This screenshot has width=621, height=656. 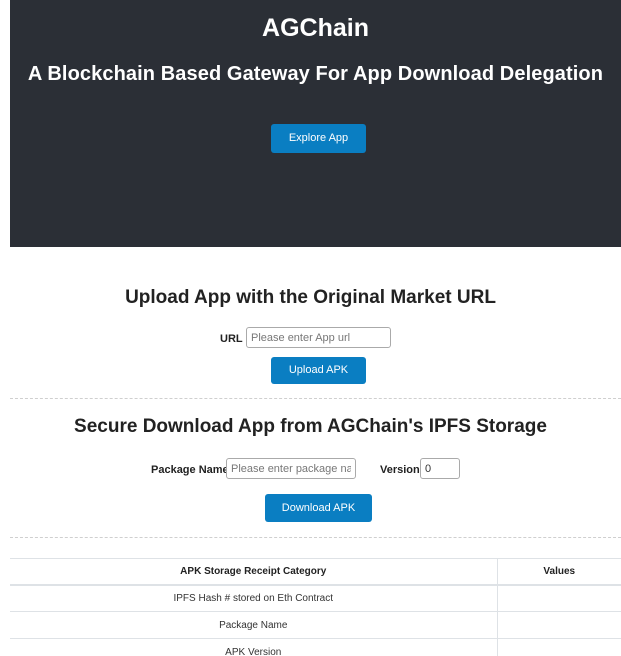 I want to click on url-label: URL, so click(x=231, y=339).